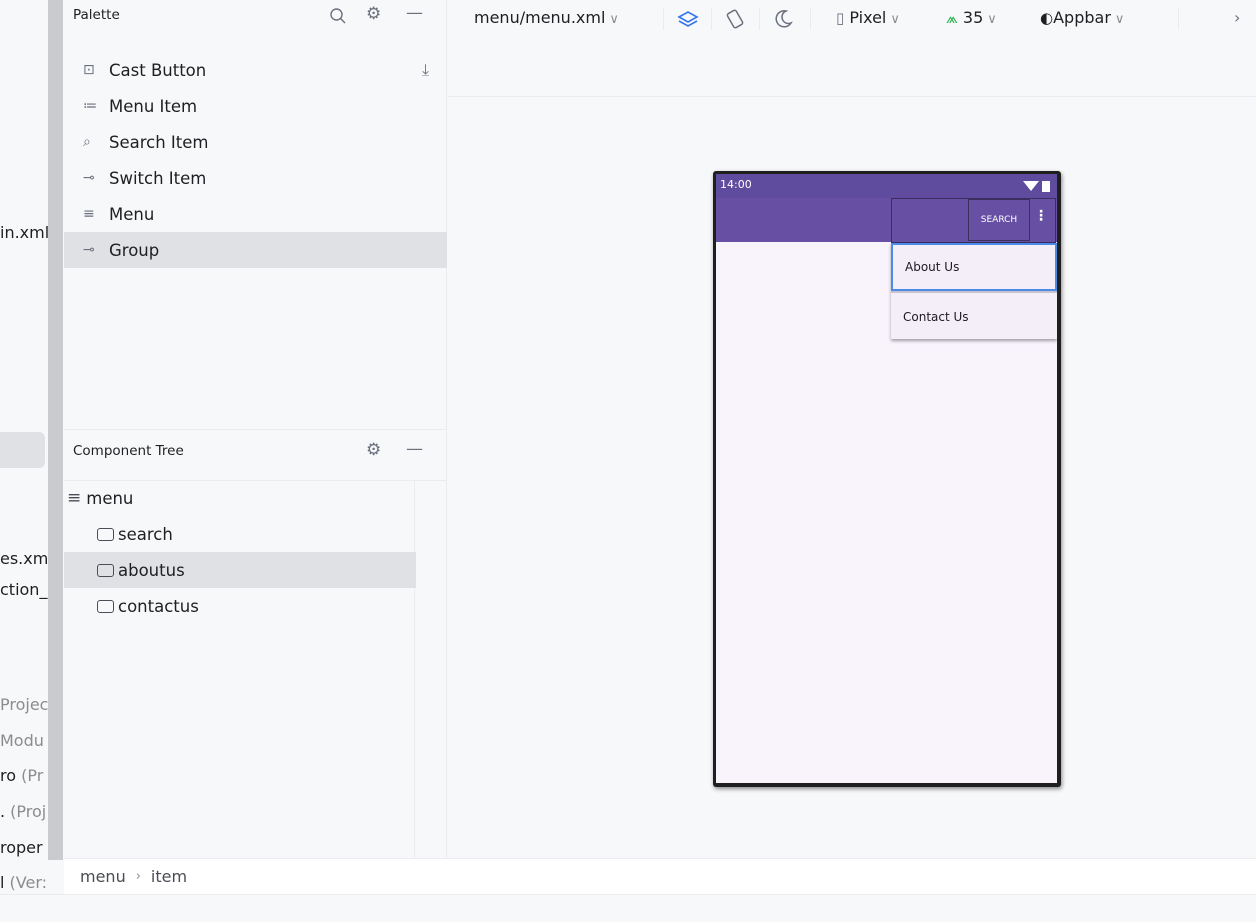 This screenshot has height=922, width=1256. I want to click on search-action-button: SEARCH, so click(999, 220).